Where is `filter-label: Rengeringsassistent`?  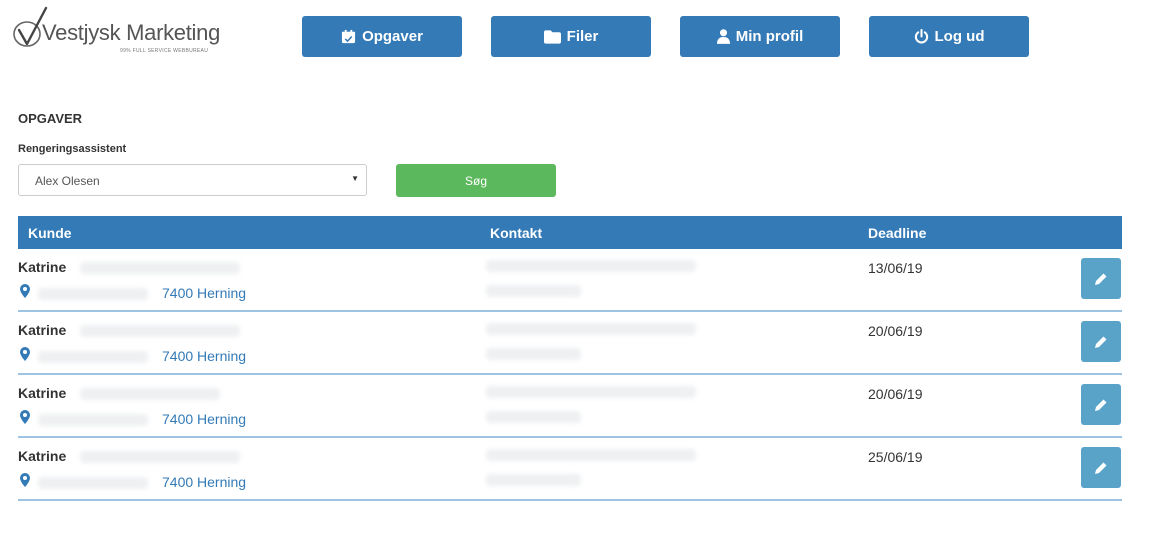 filter-label: Rengeringsassistent is located at coordinates (72, 149).